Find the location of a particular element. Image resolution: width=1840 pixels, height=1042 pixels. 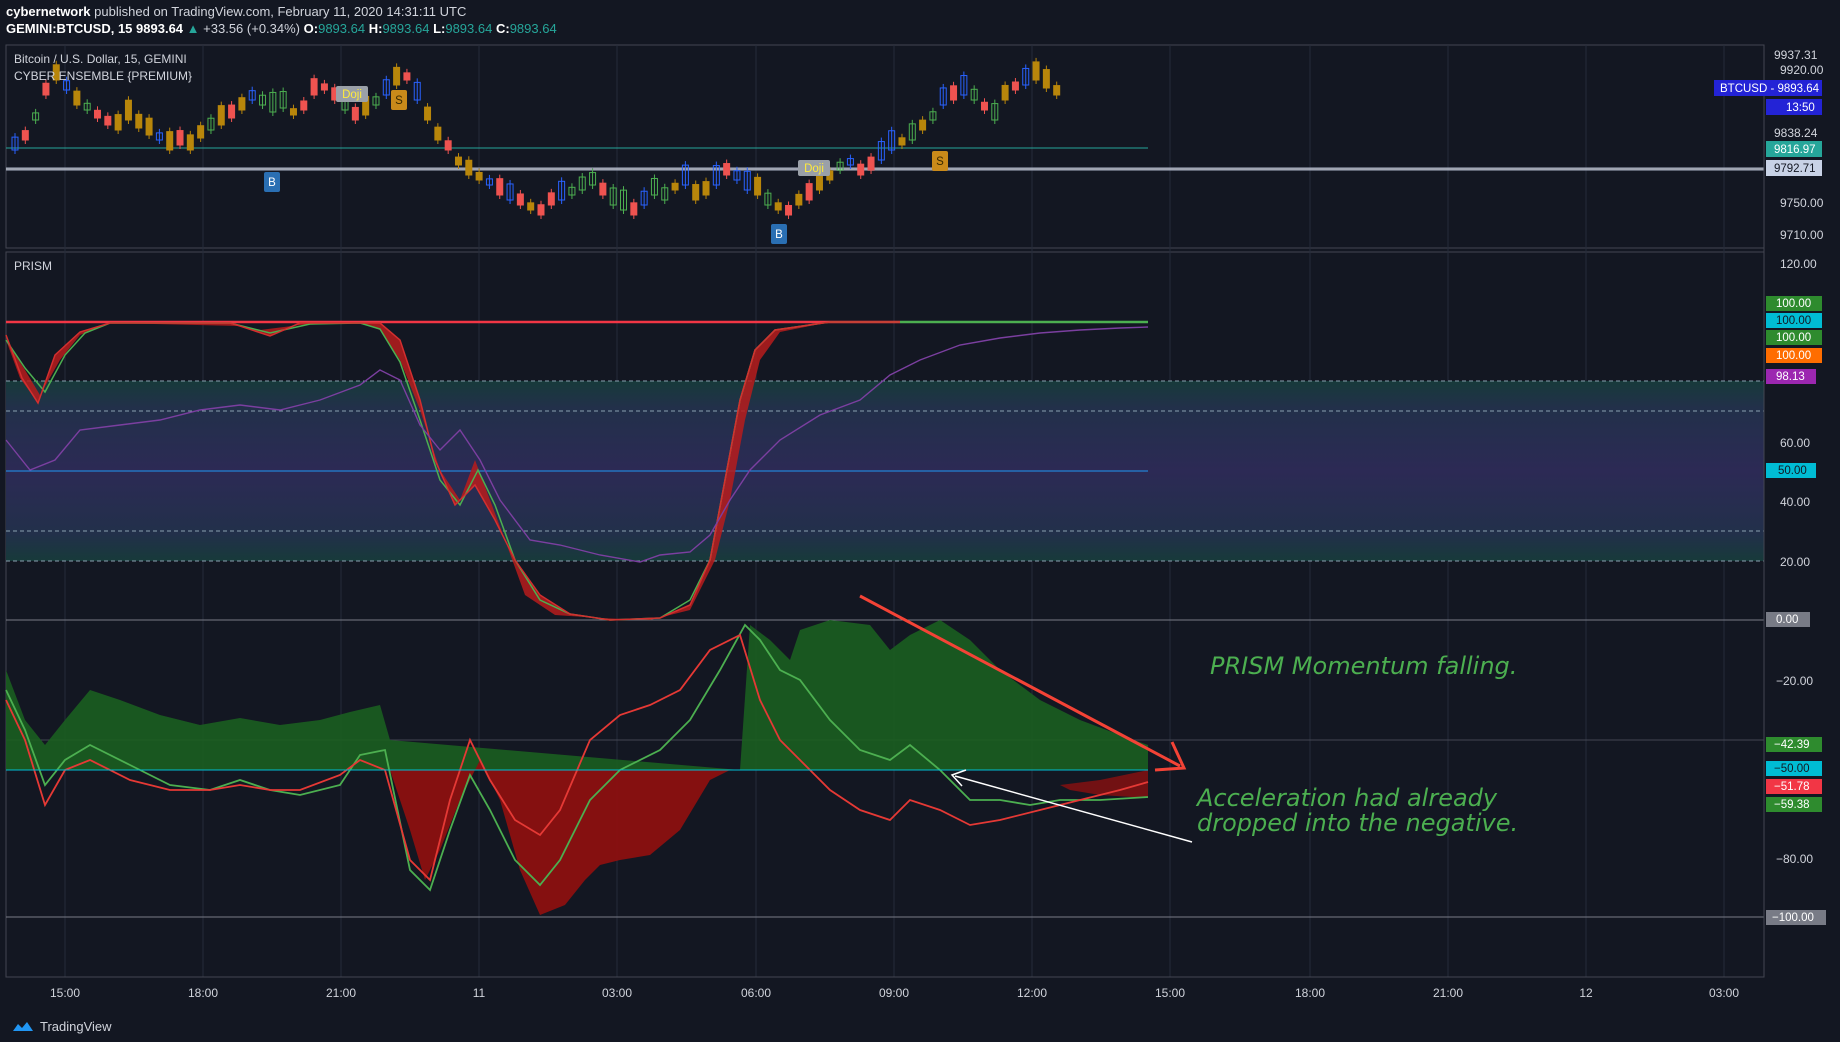

doji-marker-label: Doji is located at coordinates (352, 95).